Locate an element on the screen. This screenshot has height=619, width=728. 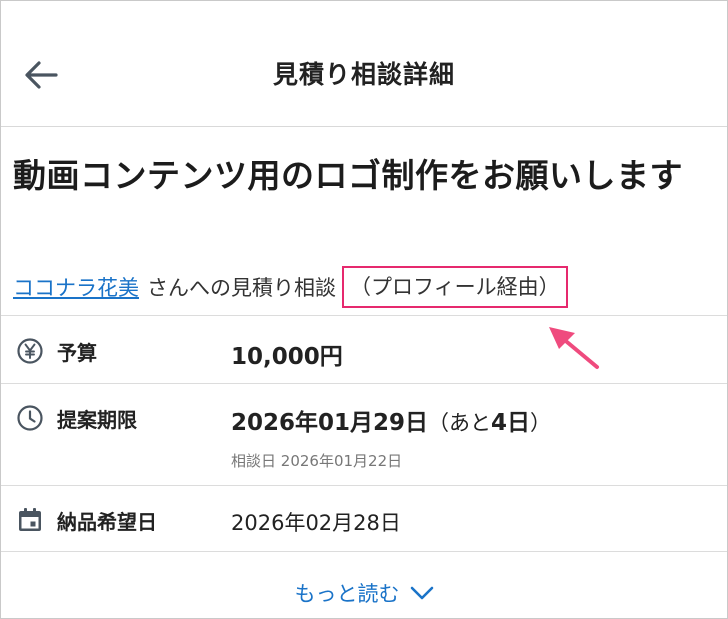
remaining-prefix: （あと is located at coordinates (460, 423).